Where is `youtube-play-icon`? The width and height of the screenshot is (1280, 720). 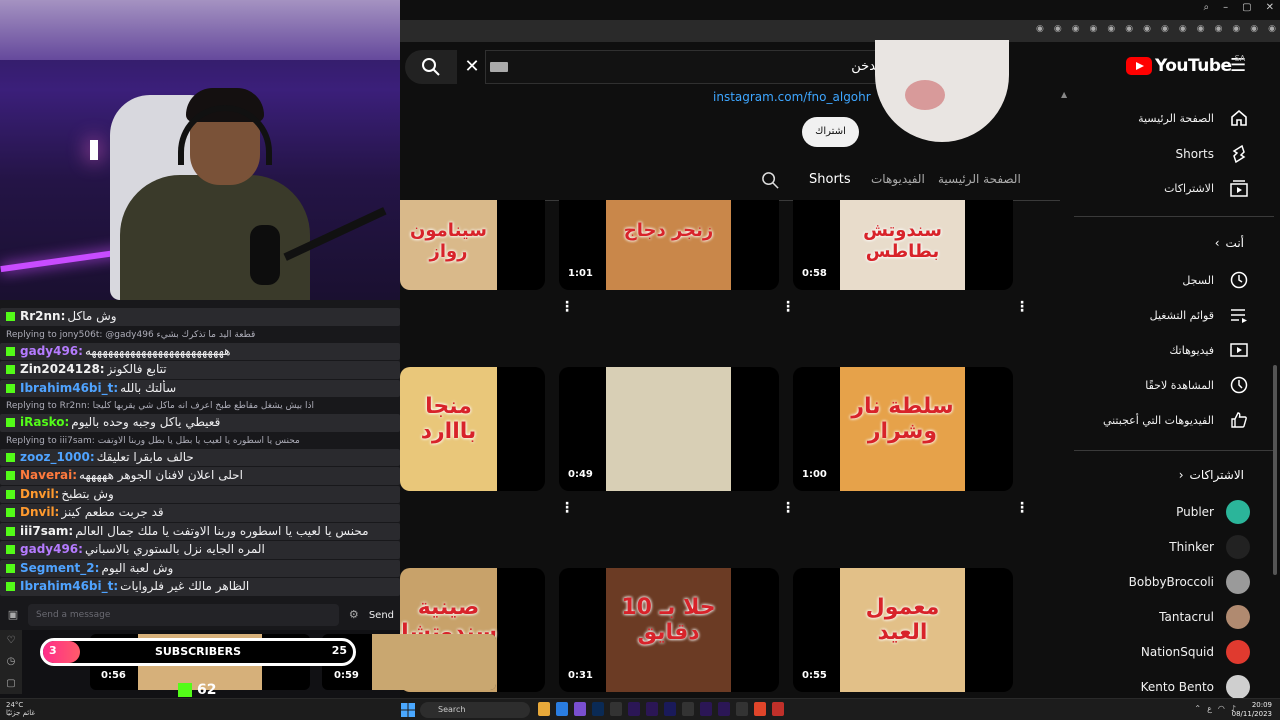 youtube-play-icon is located at coordinates (1139, 66).